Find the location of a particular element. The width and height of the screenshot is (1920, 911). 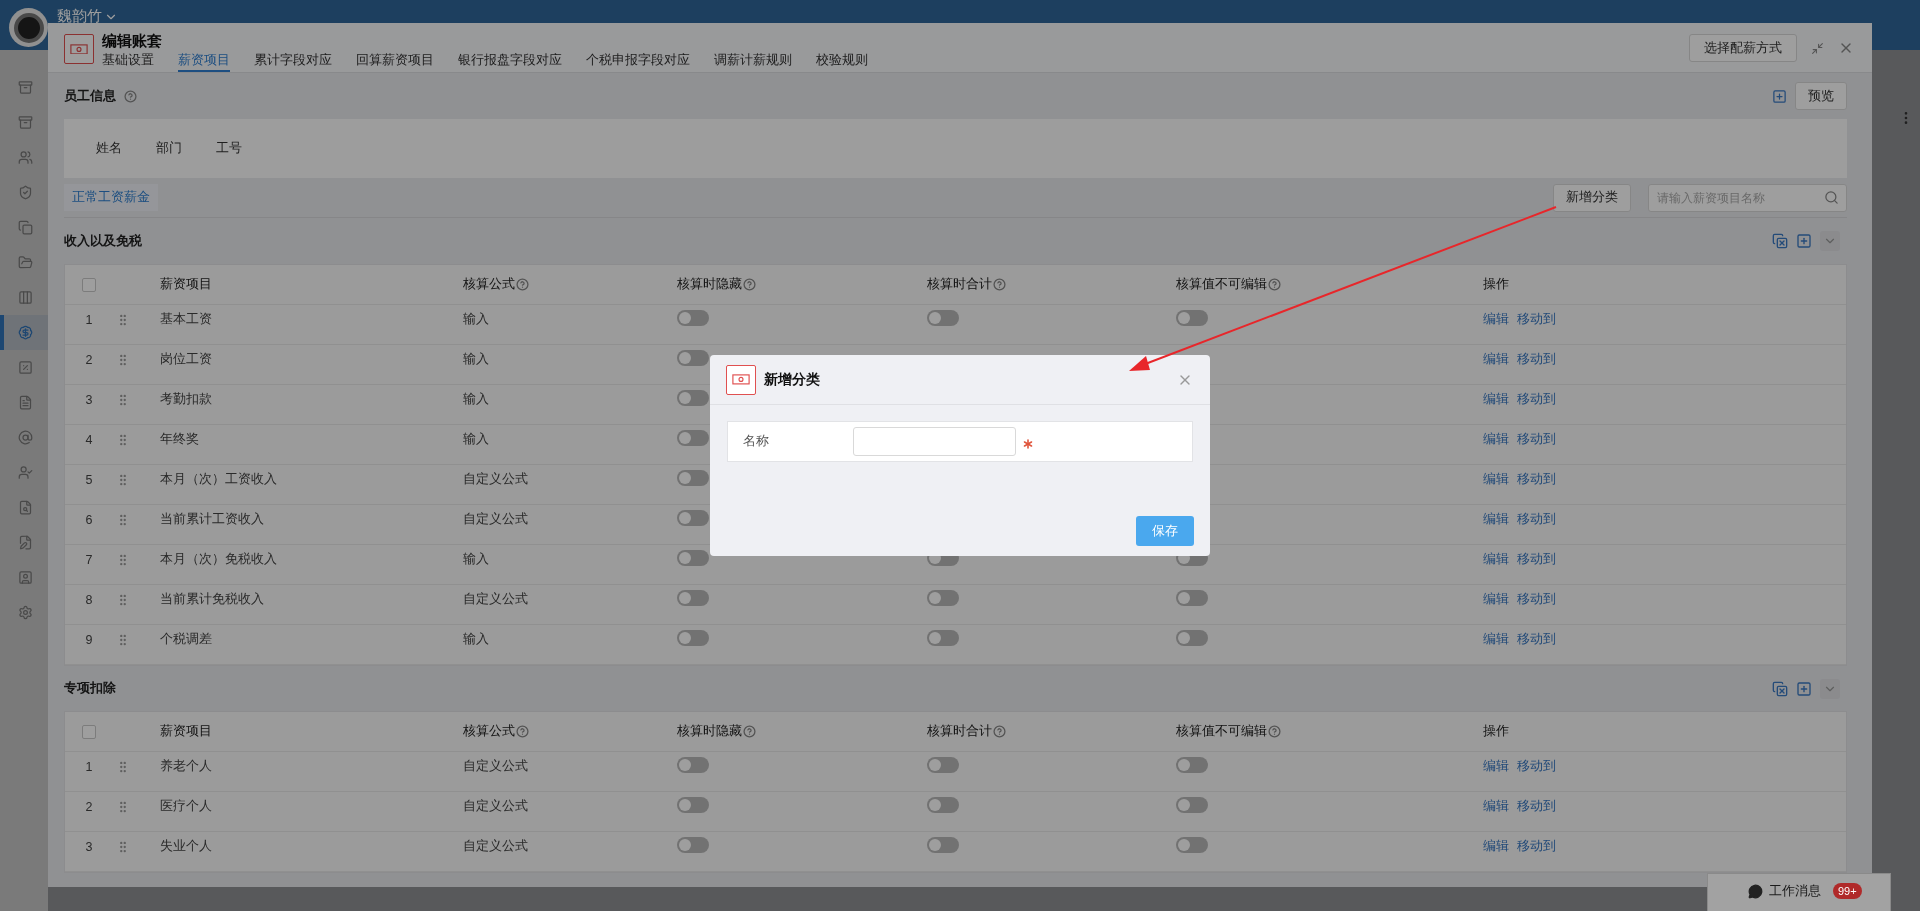

user-name: 魏韵竹 is located at coordinates (79, 16).